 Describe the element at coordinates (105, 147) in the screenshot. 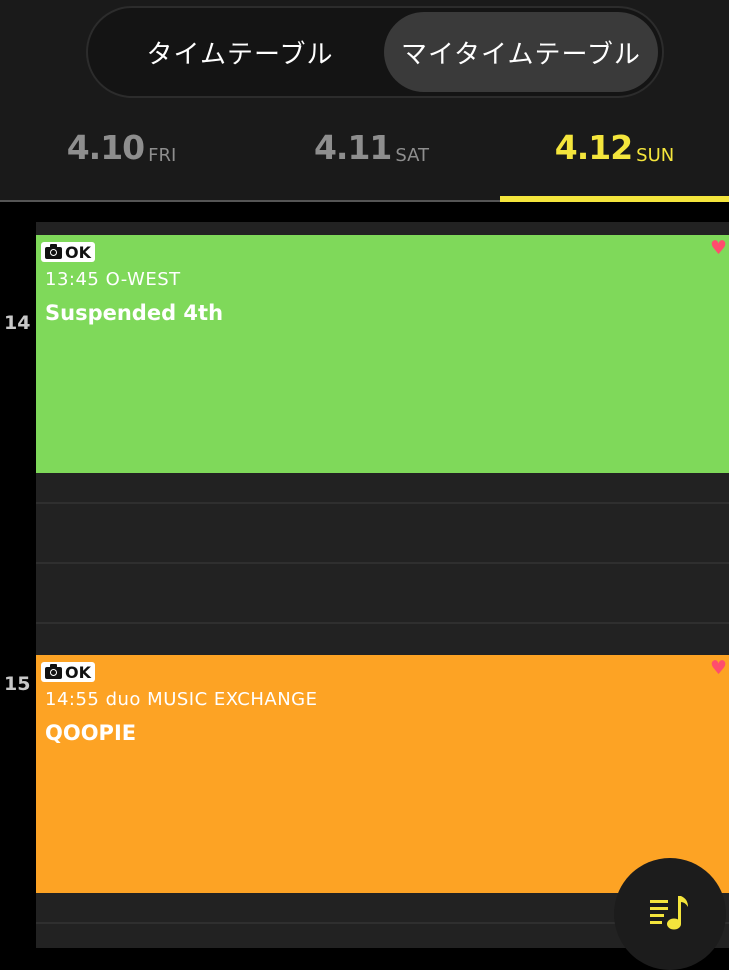

I see `day-tab-date: 4.10` at that location.